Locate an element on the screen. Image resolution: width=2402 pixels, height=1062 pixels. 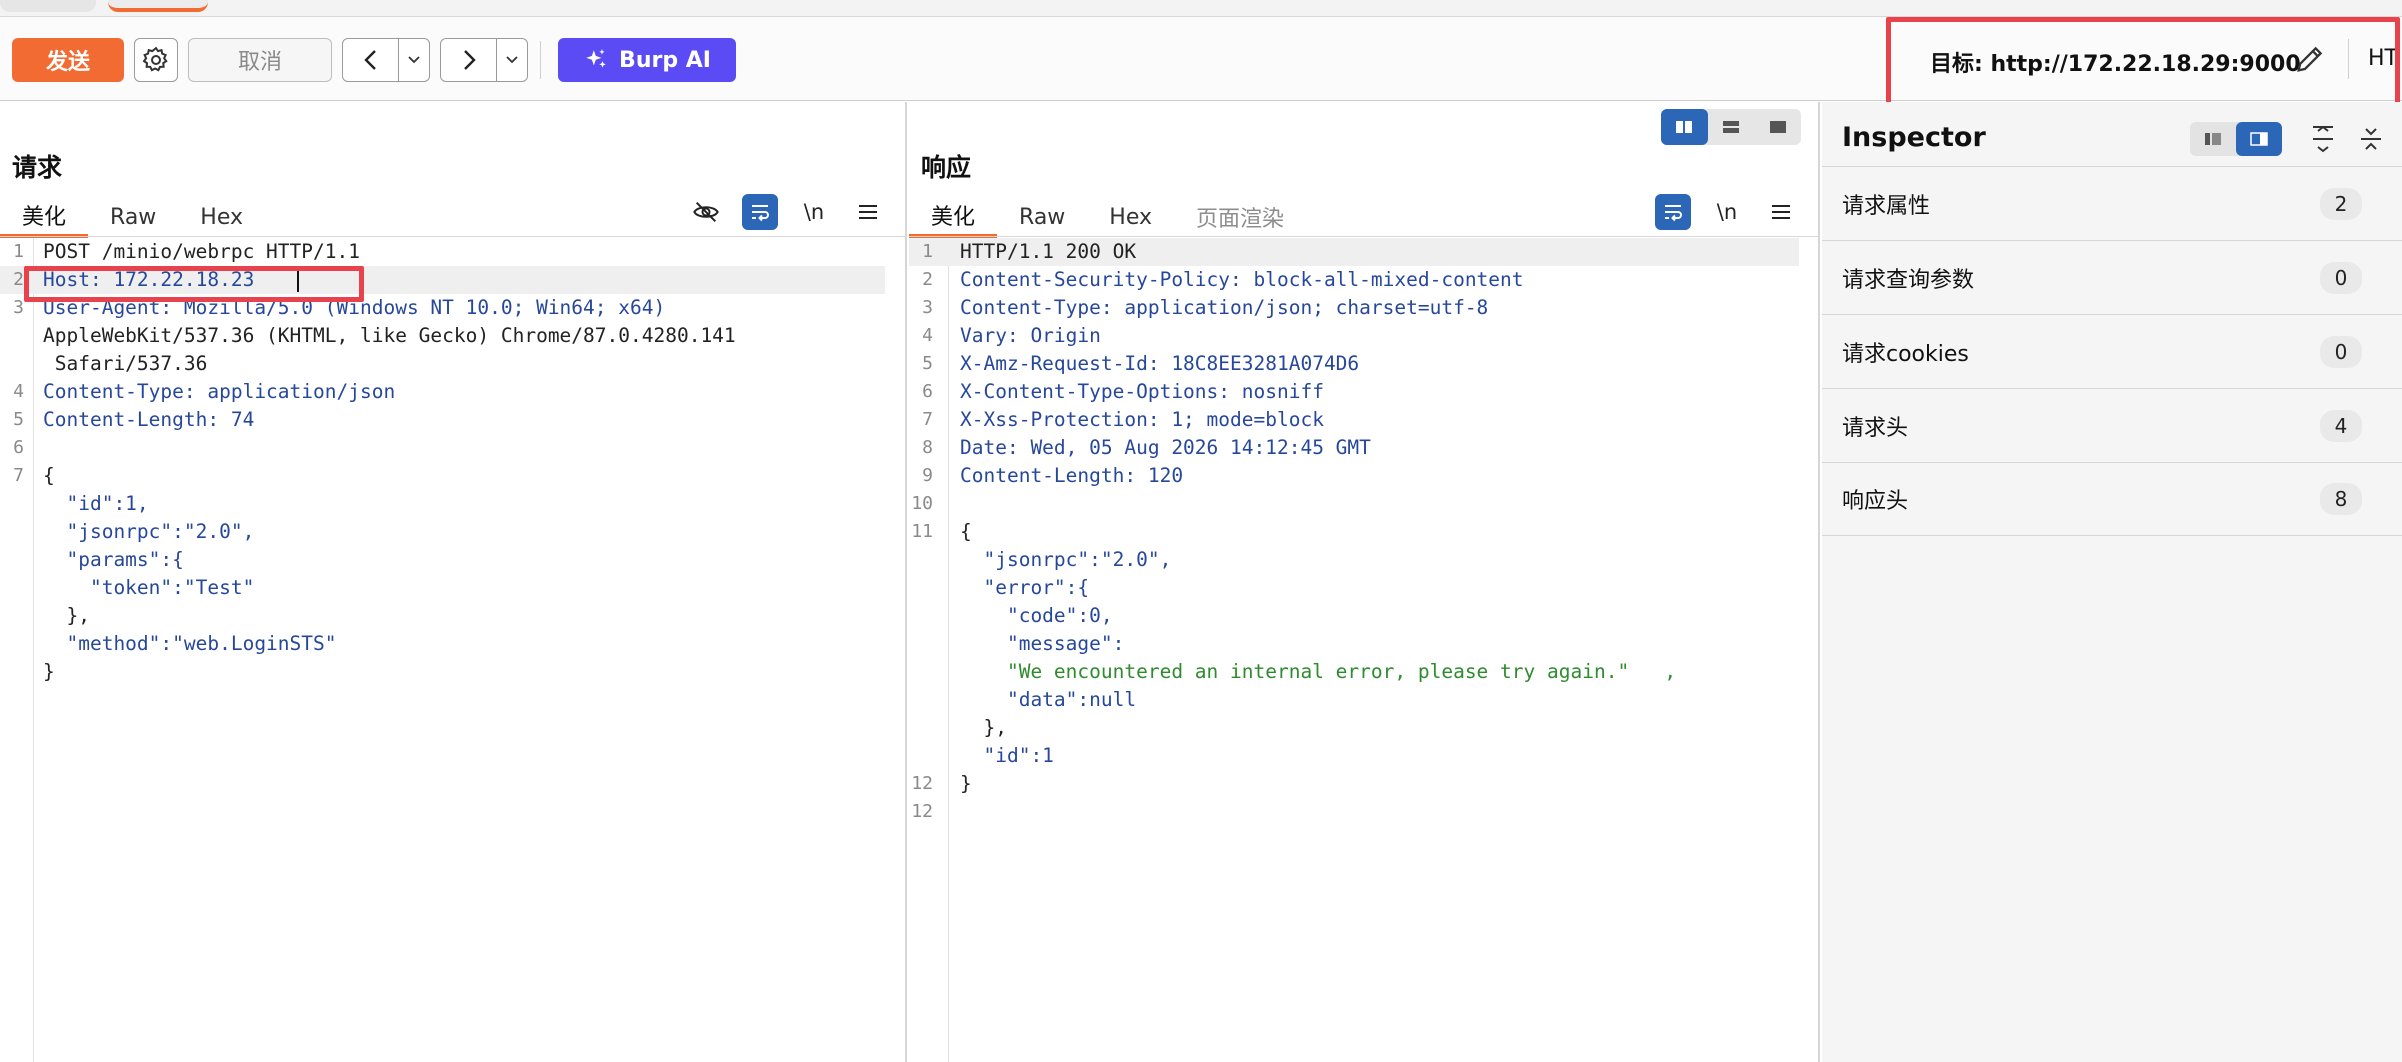
back-history-dropdown is located at coordinates (414, 60).